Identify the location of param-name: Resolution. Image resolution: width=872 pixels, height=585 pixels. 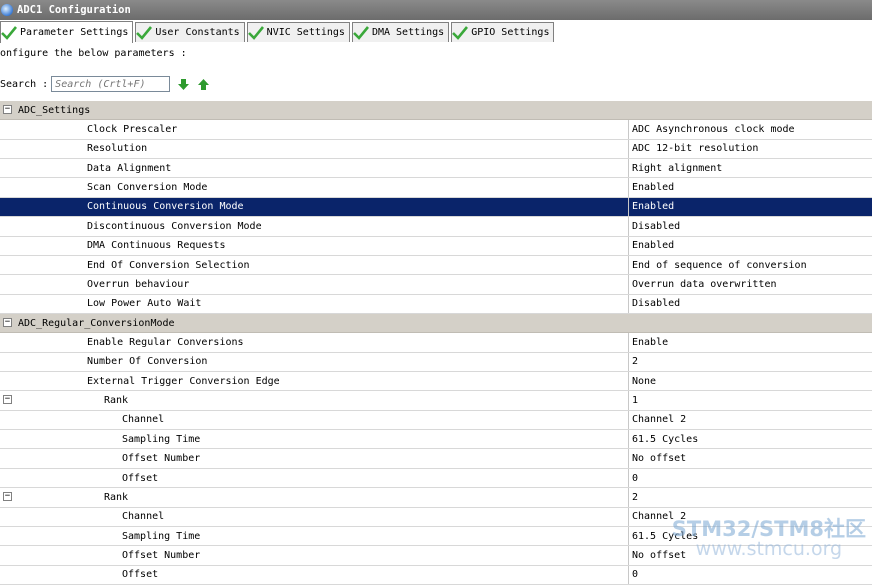
(117, 149).